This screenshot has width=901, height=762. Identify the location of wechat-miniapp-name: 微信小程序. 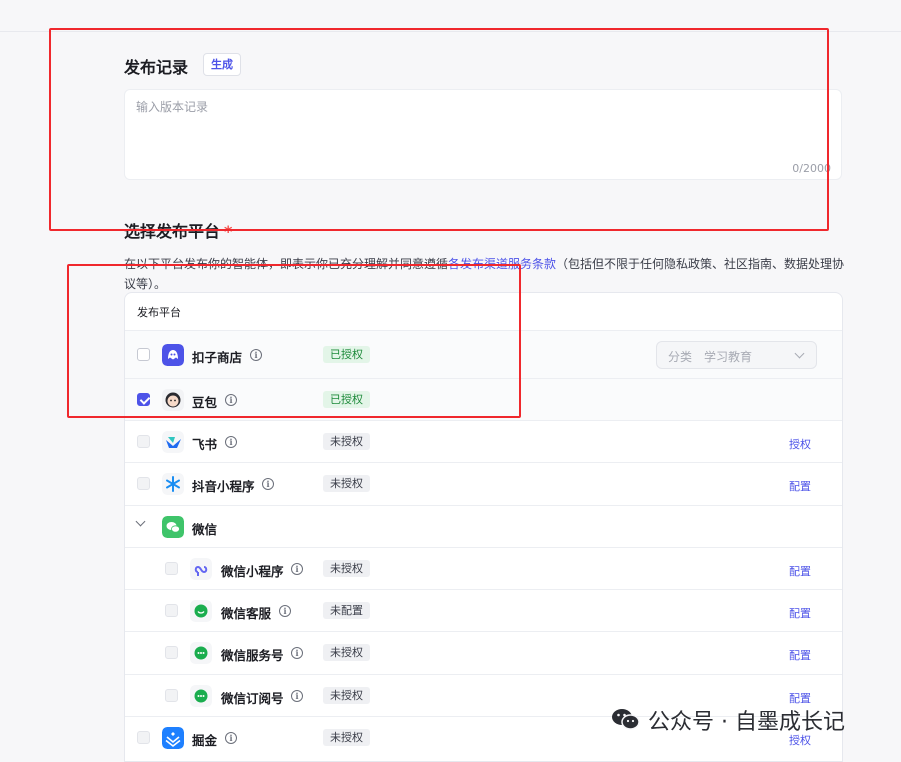
(252, 571).